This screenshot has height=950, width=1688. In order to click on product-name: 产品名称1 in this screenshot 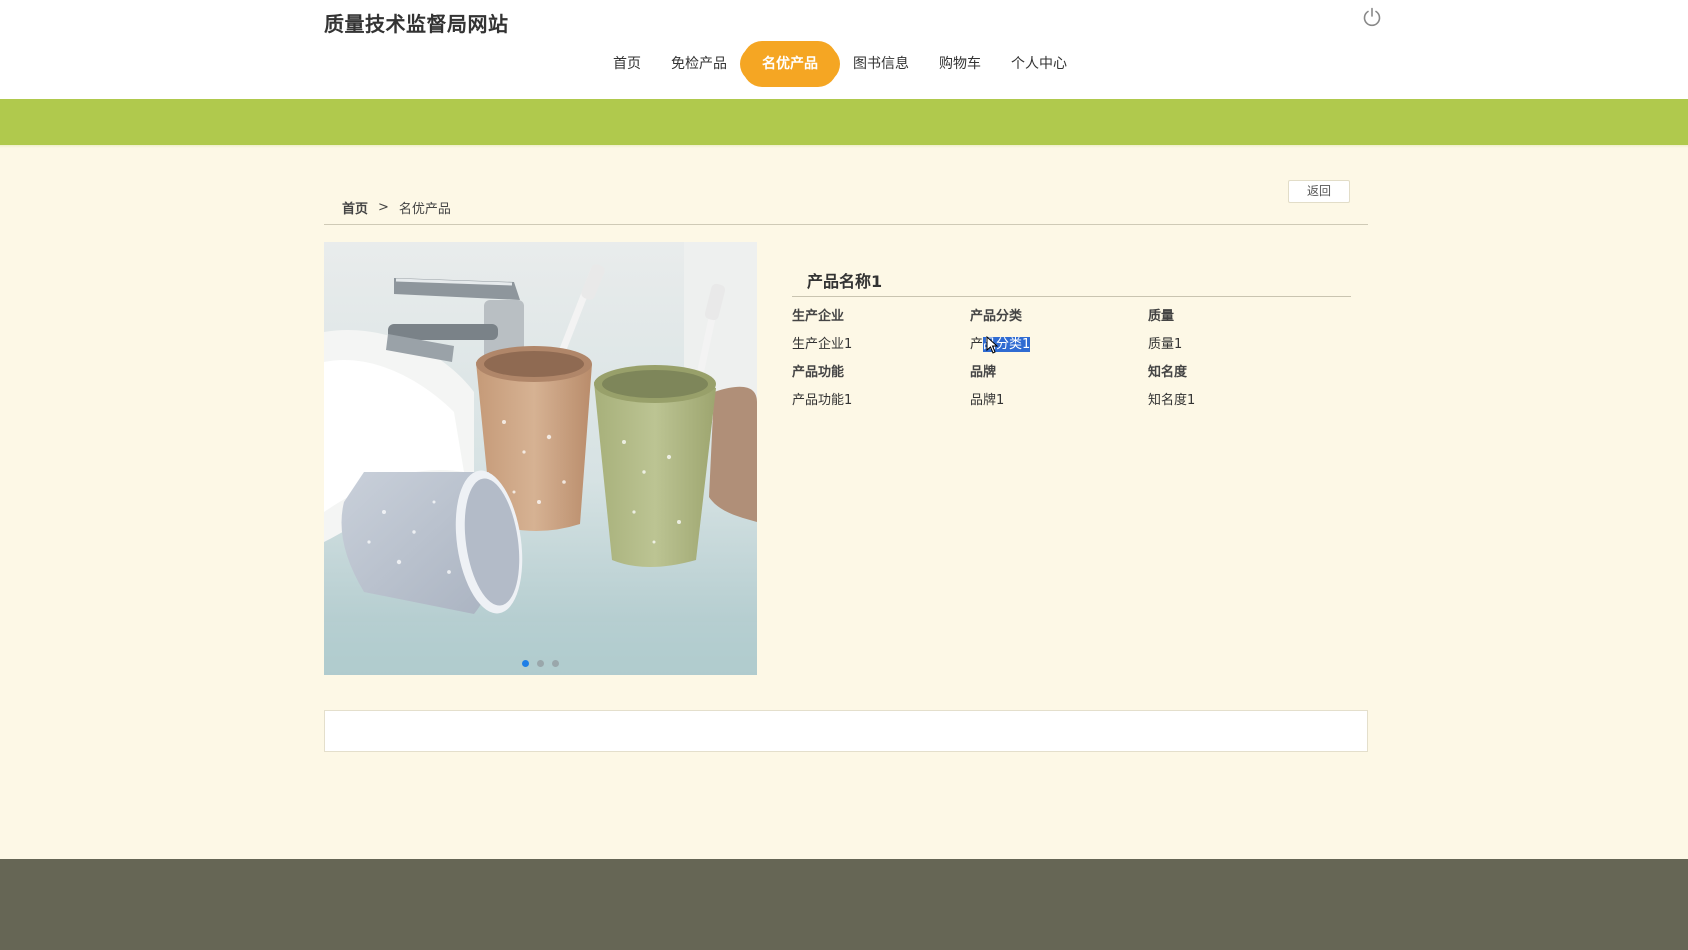, I will do `click(845, 281)`.